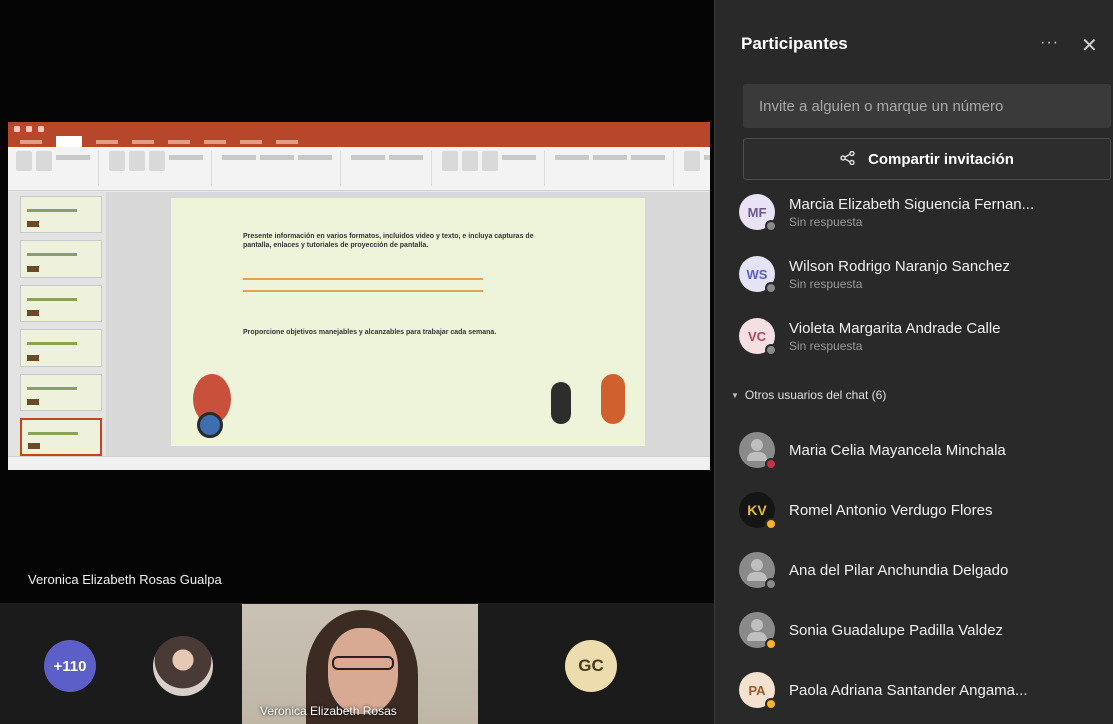 Image resolution: width=1113 pixels, height=724 pixels. Describe the element at coordinates (735, 395) in the screenshot. I see `chevron-down-icon: ▼` at that location.